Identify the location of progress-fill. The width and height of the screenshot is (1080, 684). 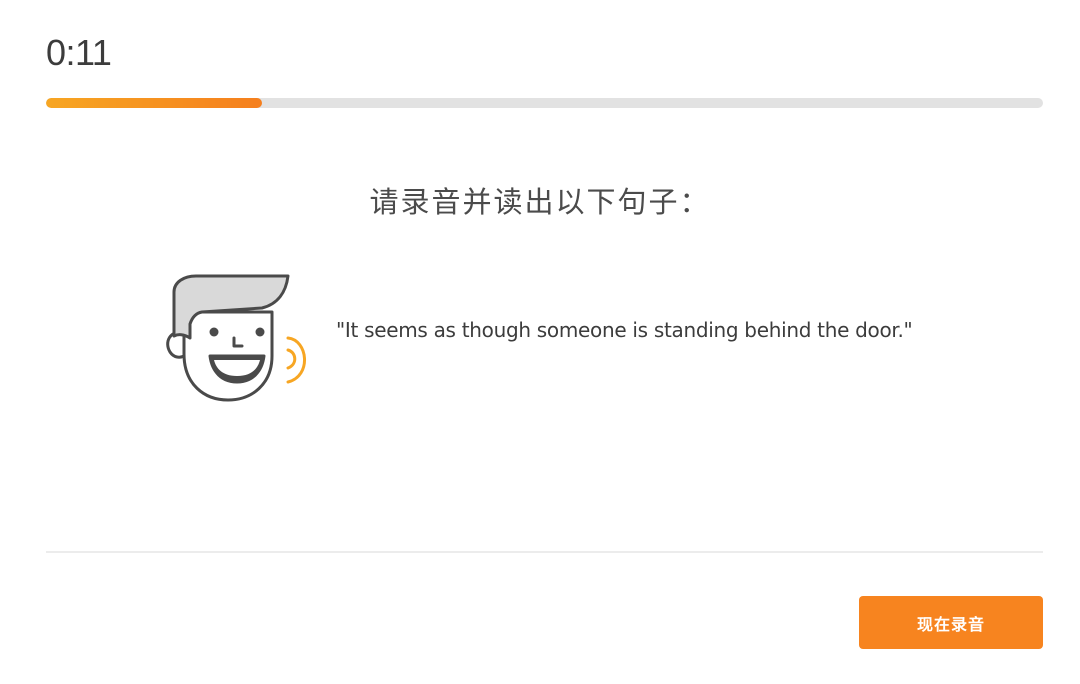
(154, 103).